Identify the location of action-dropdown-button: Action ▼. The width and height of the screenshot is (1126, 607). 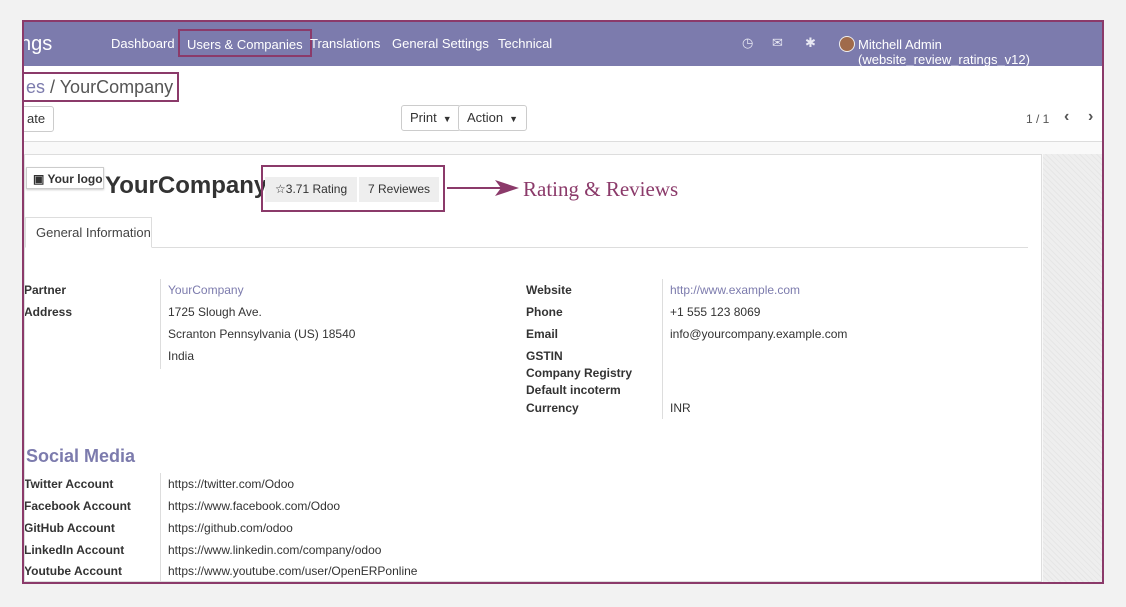
(493, 118).